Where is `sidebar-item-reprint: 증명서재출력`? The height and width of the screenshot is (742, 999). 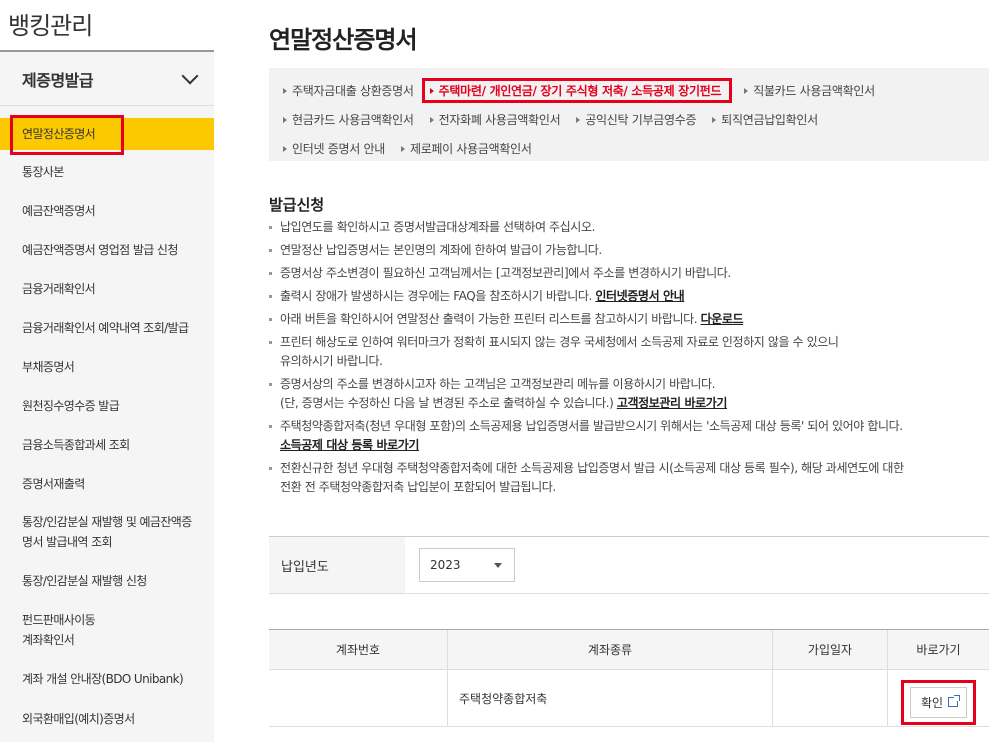
sidebar-item-reprint: 증명서재출력 is located at coordinates (107, 483).